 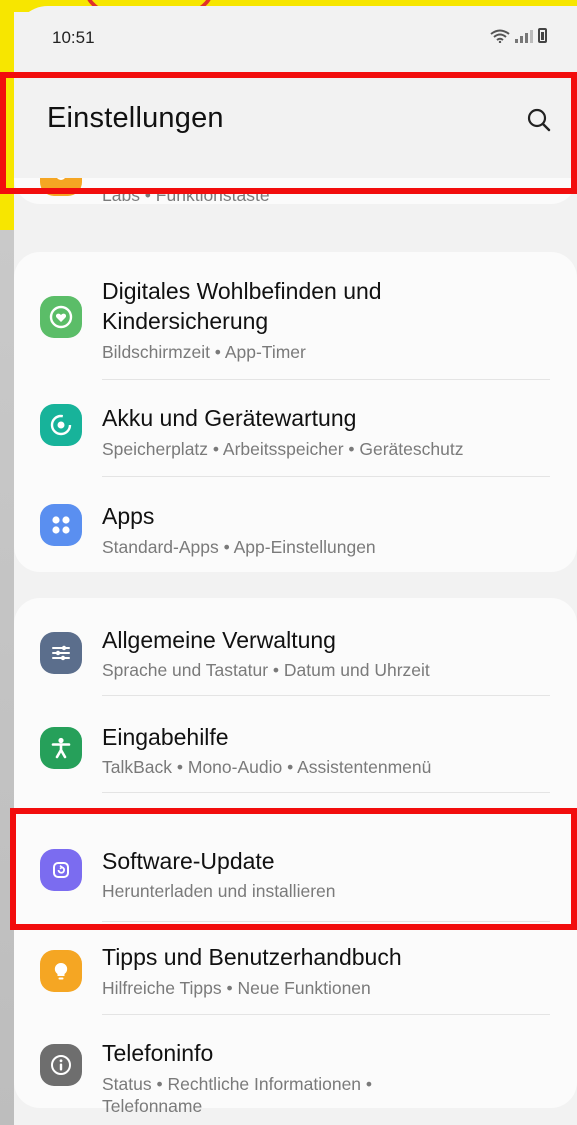 I want to click on list-item-subtitle: Sprache und Tastatur • Datum und Uhrzeit, so click(x=266, y=670).